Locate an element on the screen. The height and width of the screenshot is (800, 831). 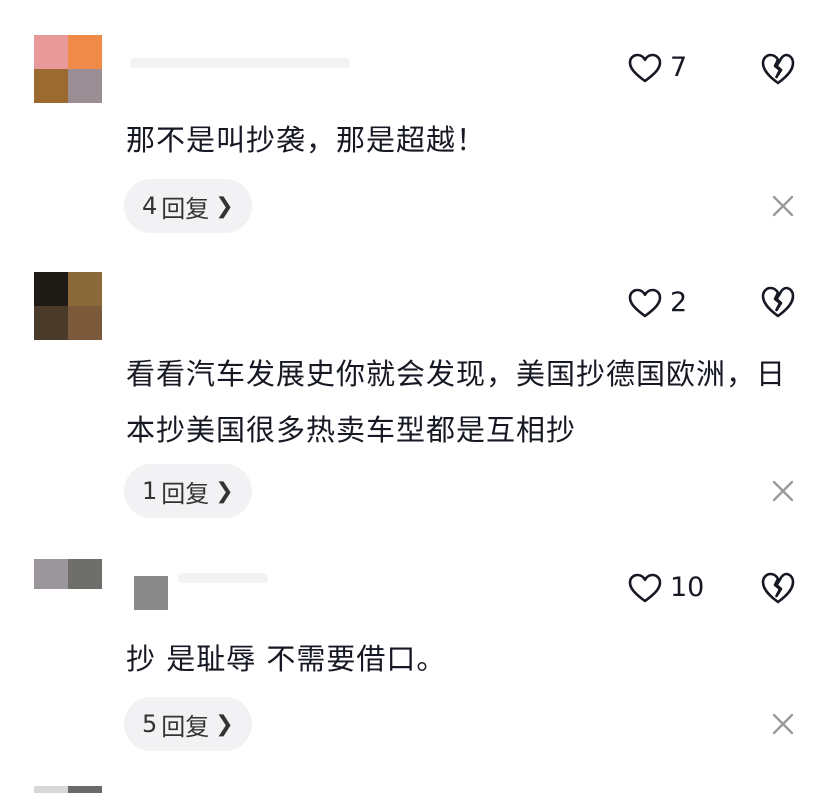
like-count: 2 is located at coordinates (679, 302).